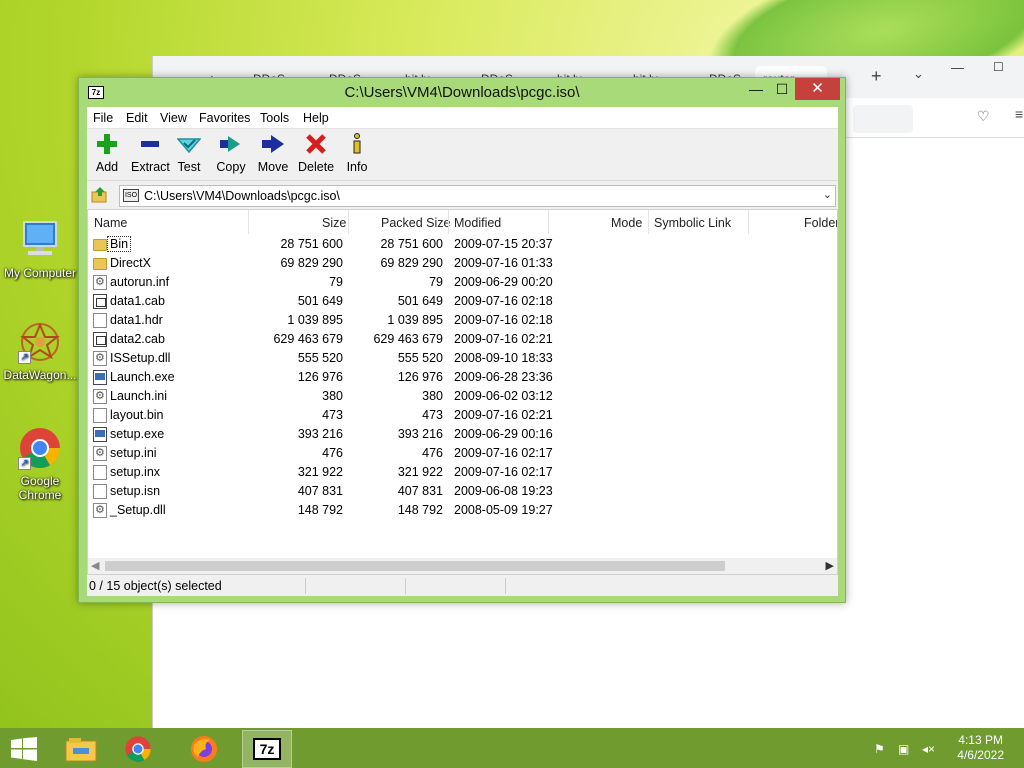 This screenshot has height=768, width=1024. What do you see at coordinates (918, 74) in the screenshot?
I see `tab-search-chevron-icon: ⌄` at bounding box center [918, 74].